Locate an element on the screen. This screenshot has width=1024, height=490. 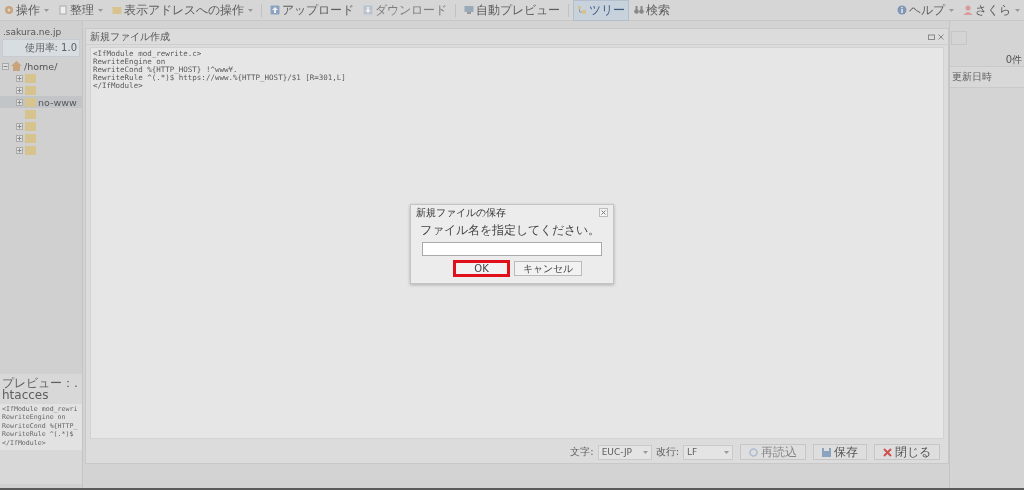
restore-button is located at coordinates (931, 36).